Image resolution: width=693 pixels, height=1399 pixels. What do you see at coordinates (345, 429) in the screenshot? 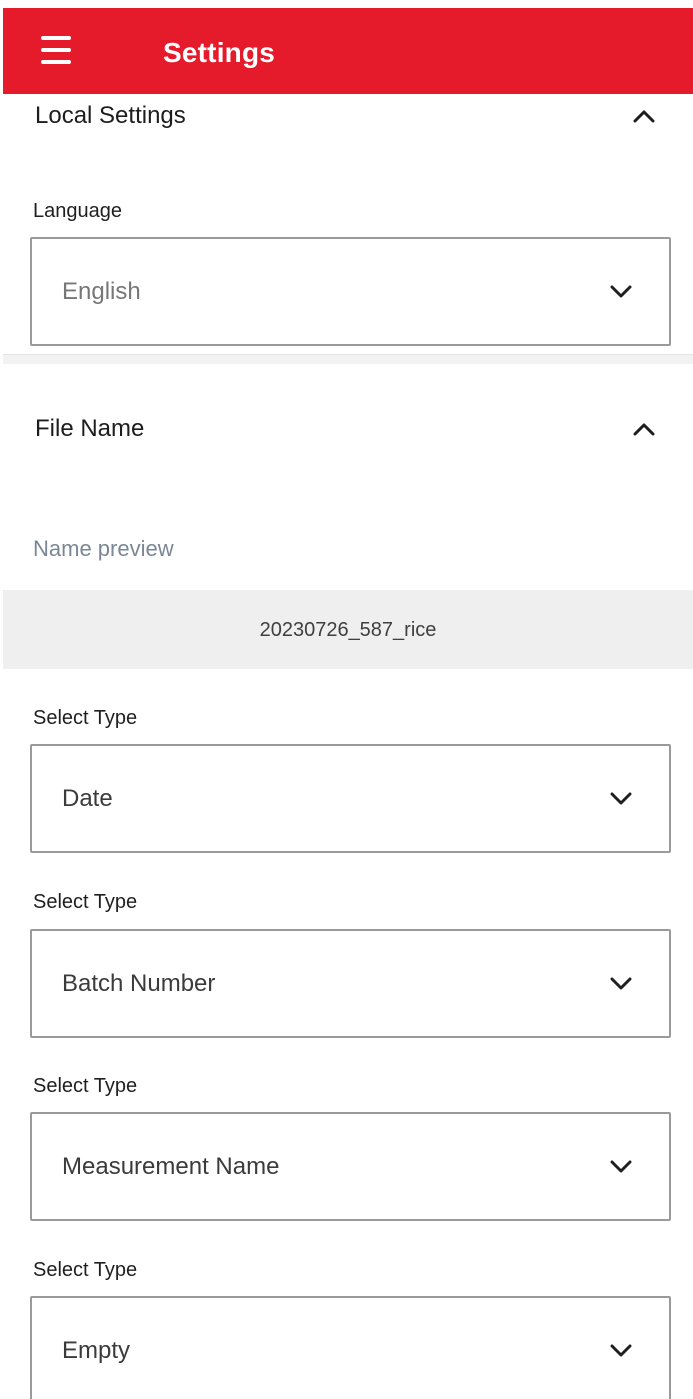
I see `file-name-header: File Name` at bounding box center [345, 429].